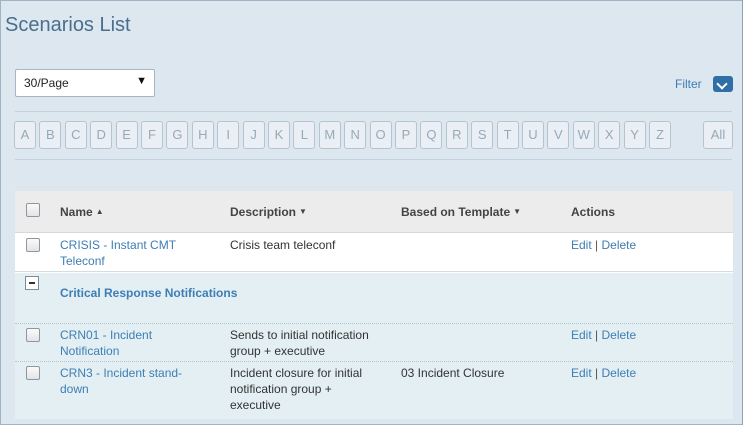  What do you see at coordinates (75, 135) in the screenshot?
I see `alphabet-letter-c: C` at bounding box center [75, 135].